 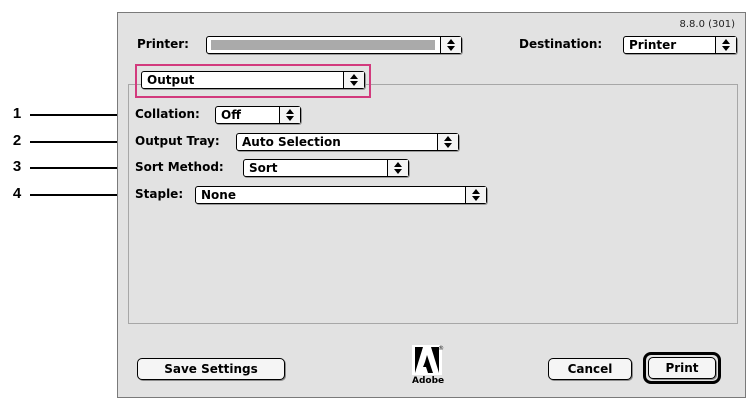 What do you see at coordinates (707, 24) in the screenshot?
I see `version-label: 8.8.0 (301)` at bounding box center [707, 24].